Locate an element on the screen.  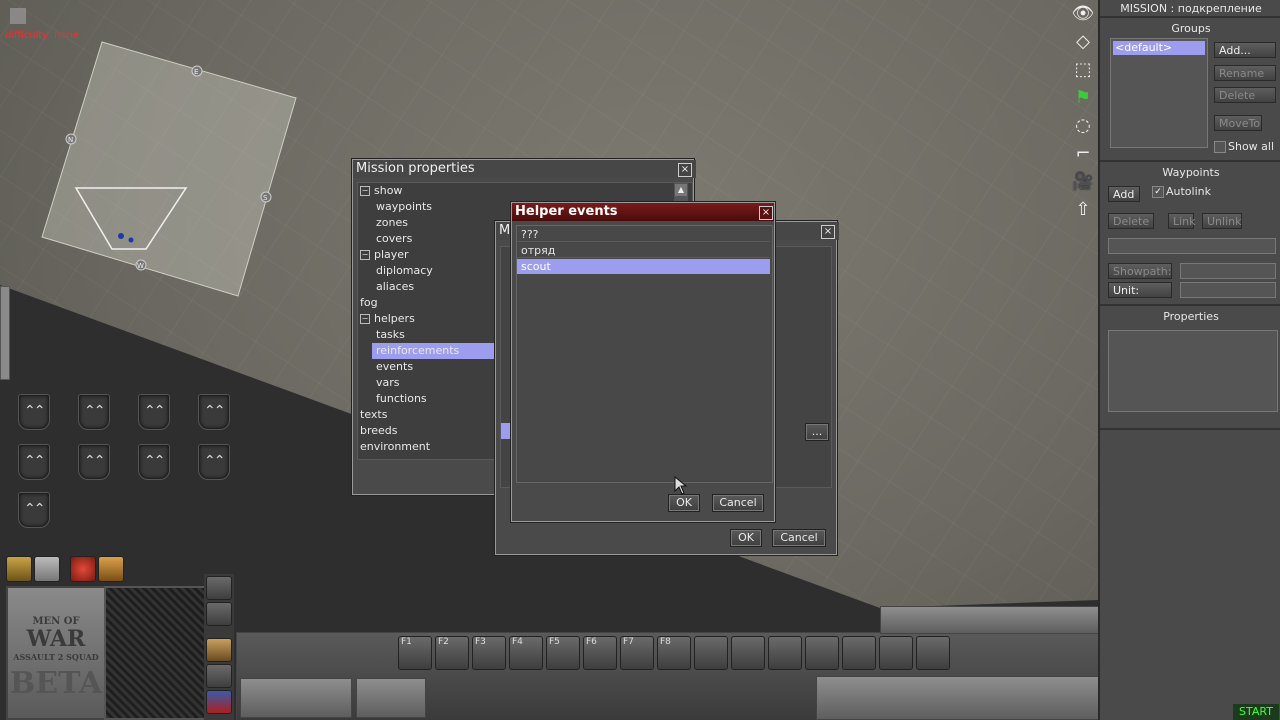
tree-item: zones is located at coordinates (436, 223).